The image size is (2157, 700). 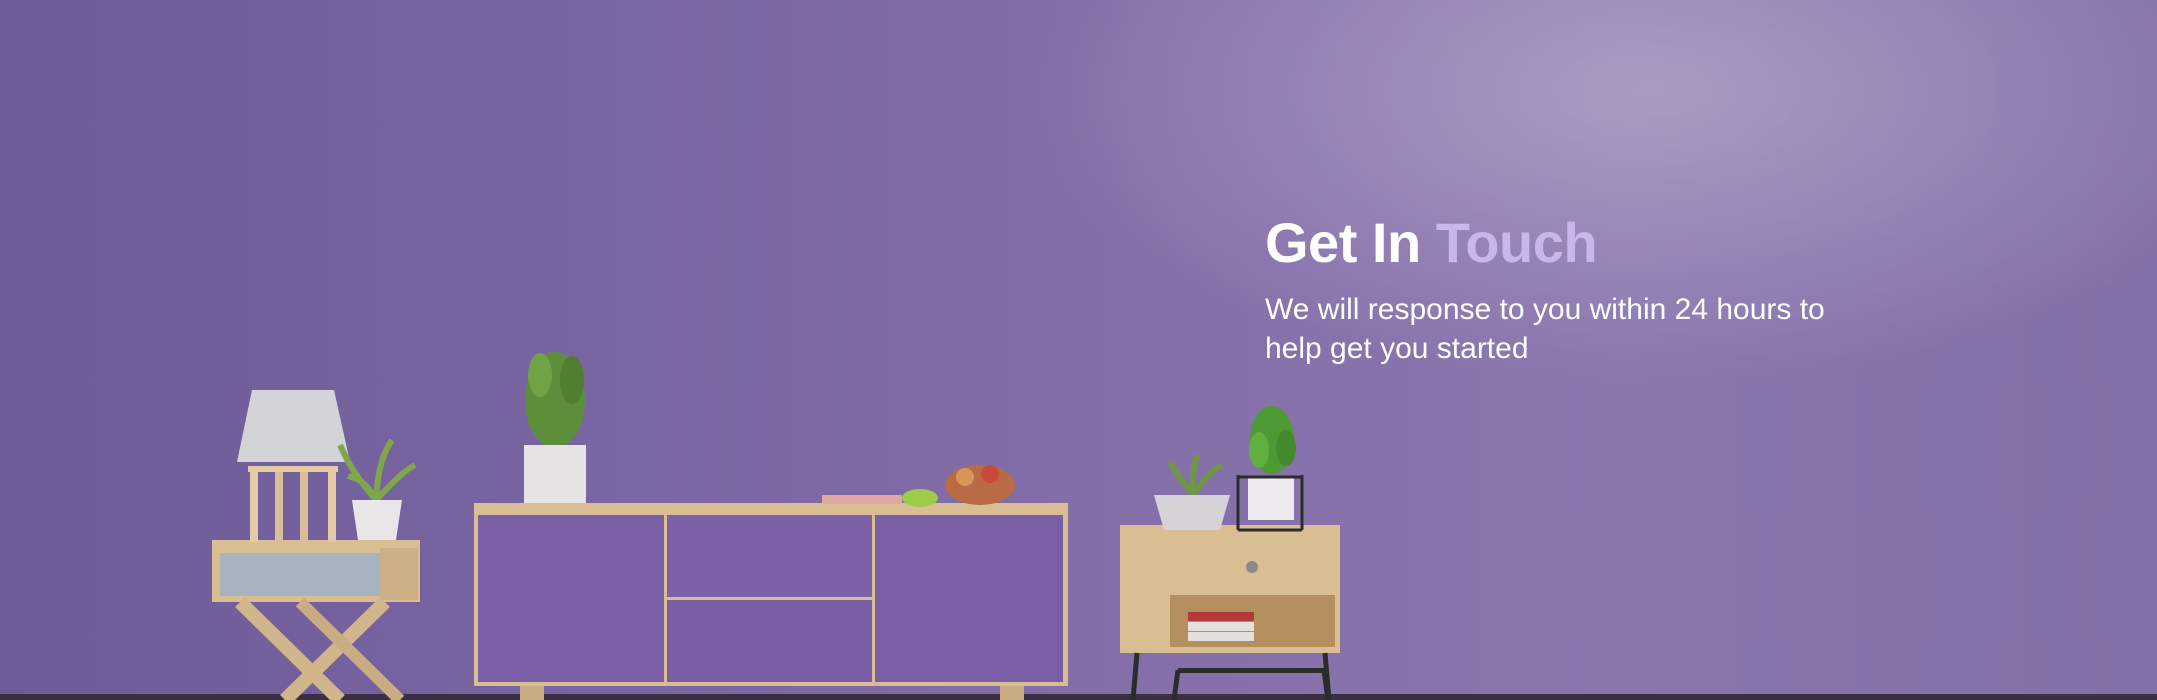 What do you see at coordinates (1230, 612) in the screenshot?
I see `nightstand` at bounding box center [1230, 612].